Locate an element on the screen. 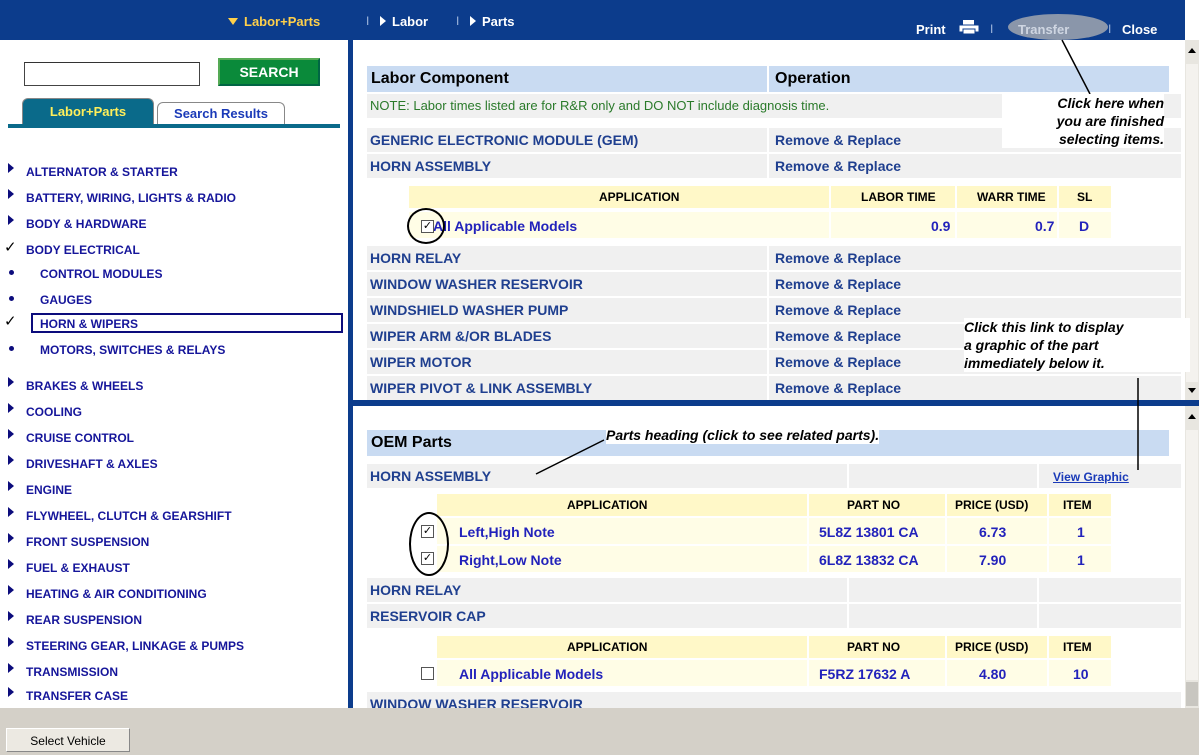 This screenshot has width=1199, height=755. callout-line: selecting items. is located at coordinates (1111, 139).